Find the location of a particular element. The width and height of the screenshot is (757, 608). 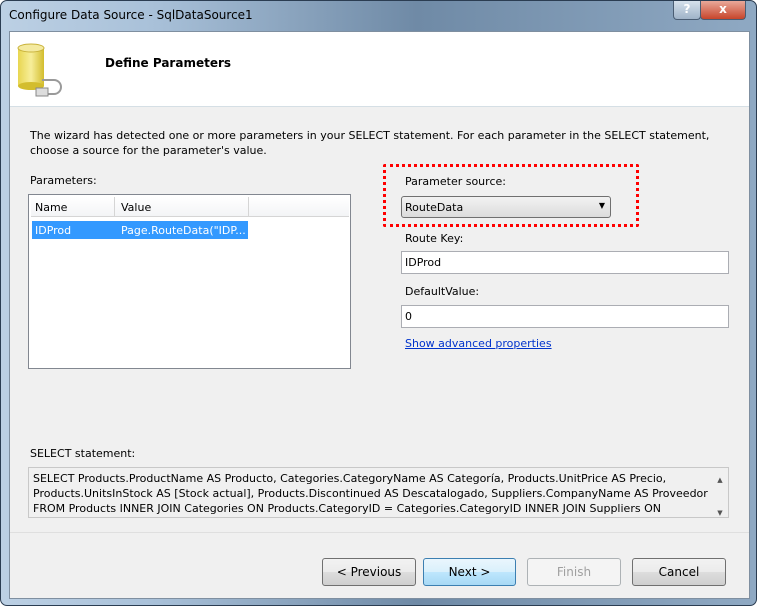

default-value-input: 0 is located at coordinates (565, 316).